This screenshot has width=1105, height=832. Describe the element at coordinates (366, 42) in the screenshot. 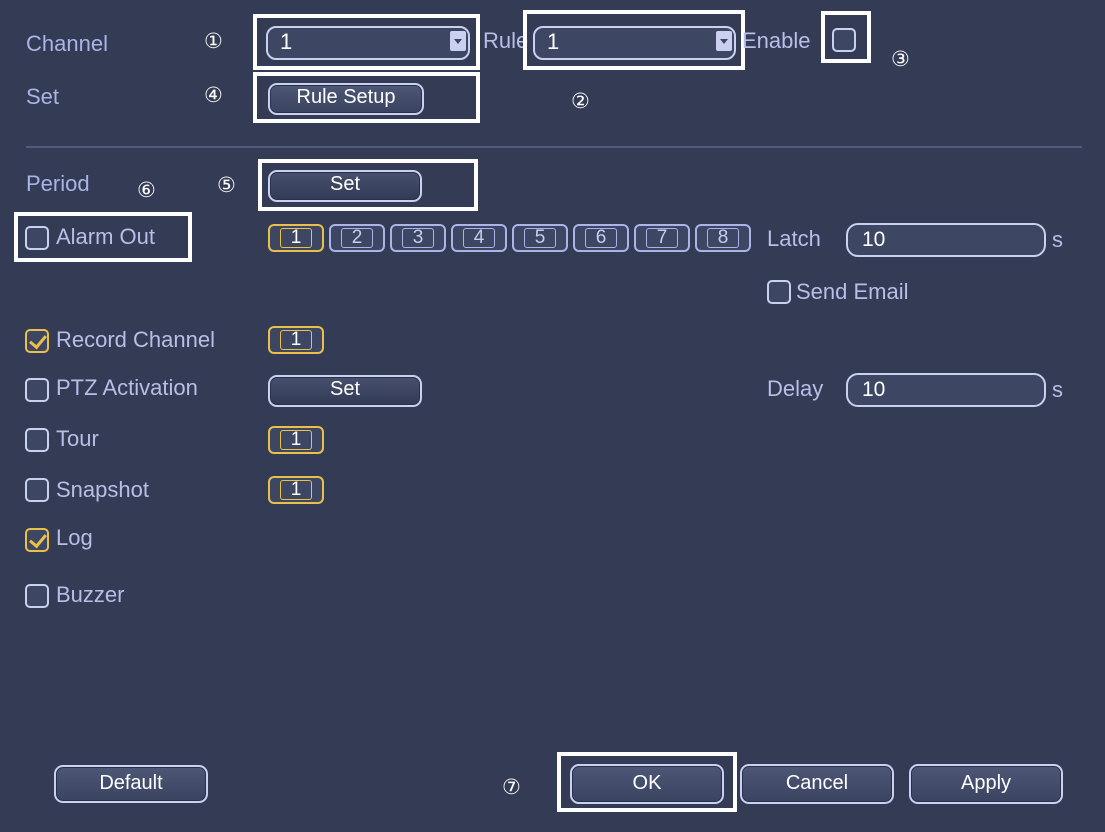

I see `callout-box-channel` at that location.